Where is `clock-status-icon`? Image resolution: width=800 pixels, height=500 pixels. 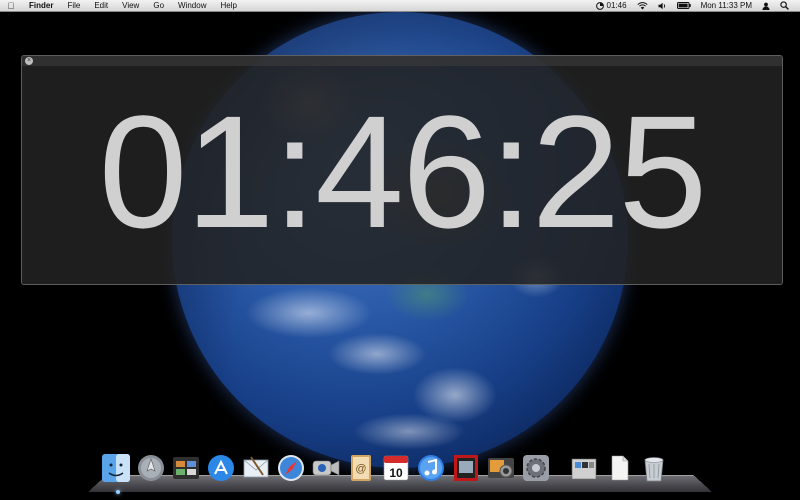 clock-status-icon is located at coordinates (599, 5).